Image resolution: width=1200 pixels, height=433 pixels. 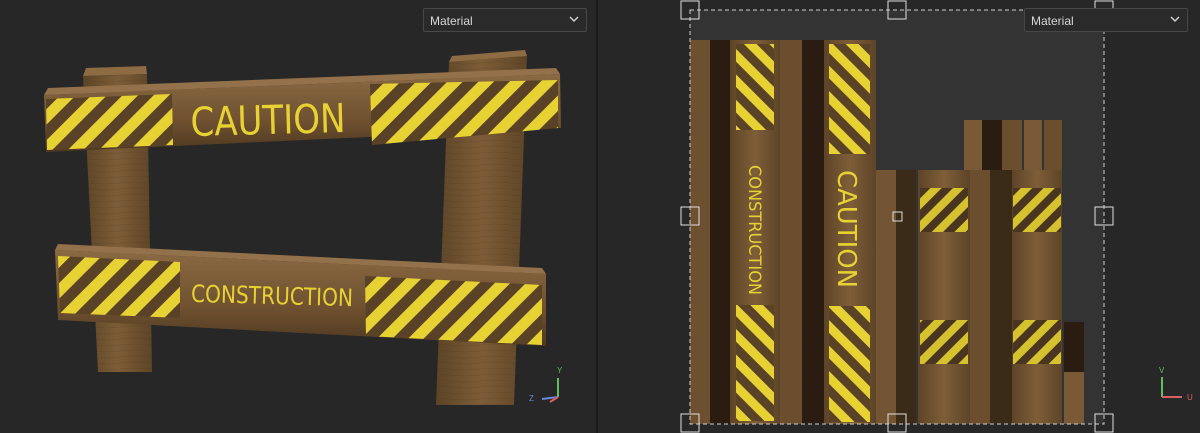 I want to click on 3d-axis-gizmo: Y Z, so click(x=546, y=384).